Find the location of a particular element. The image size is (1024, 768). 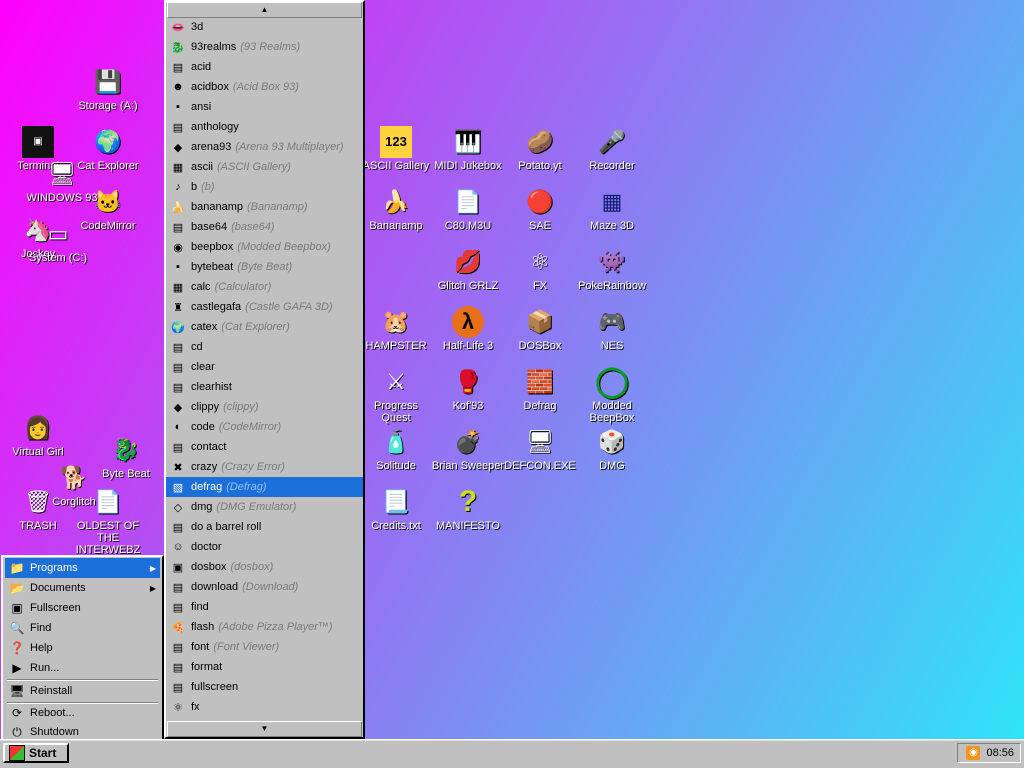

desktop-icon-dosbox: 📦 DOSBox is located at coordinates (540, 329).